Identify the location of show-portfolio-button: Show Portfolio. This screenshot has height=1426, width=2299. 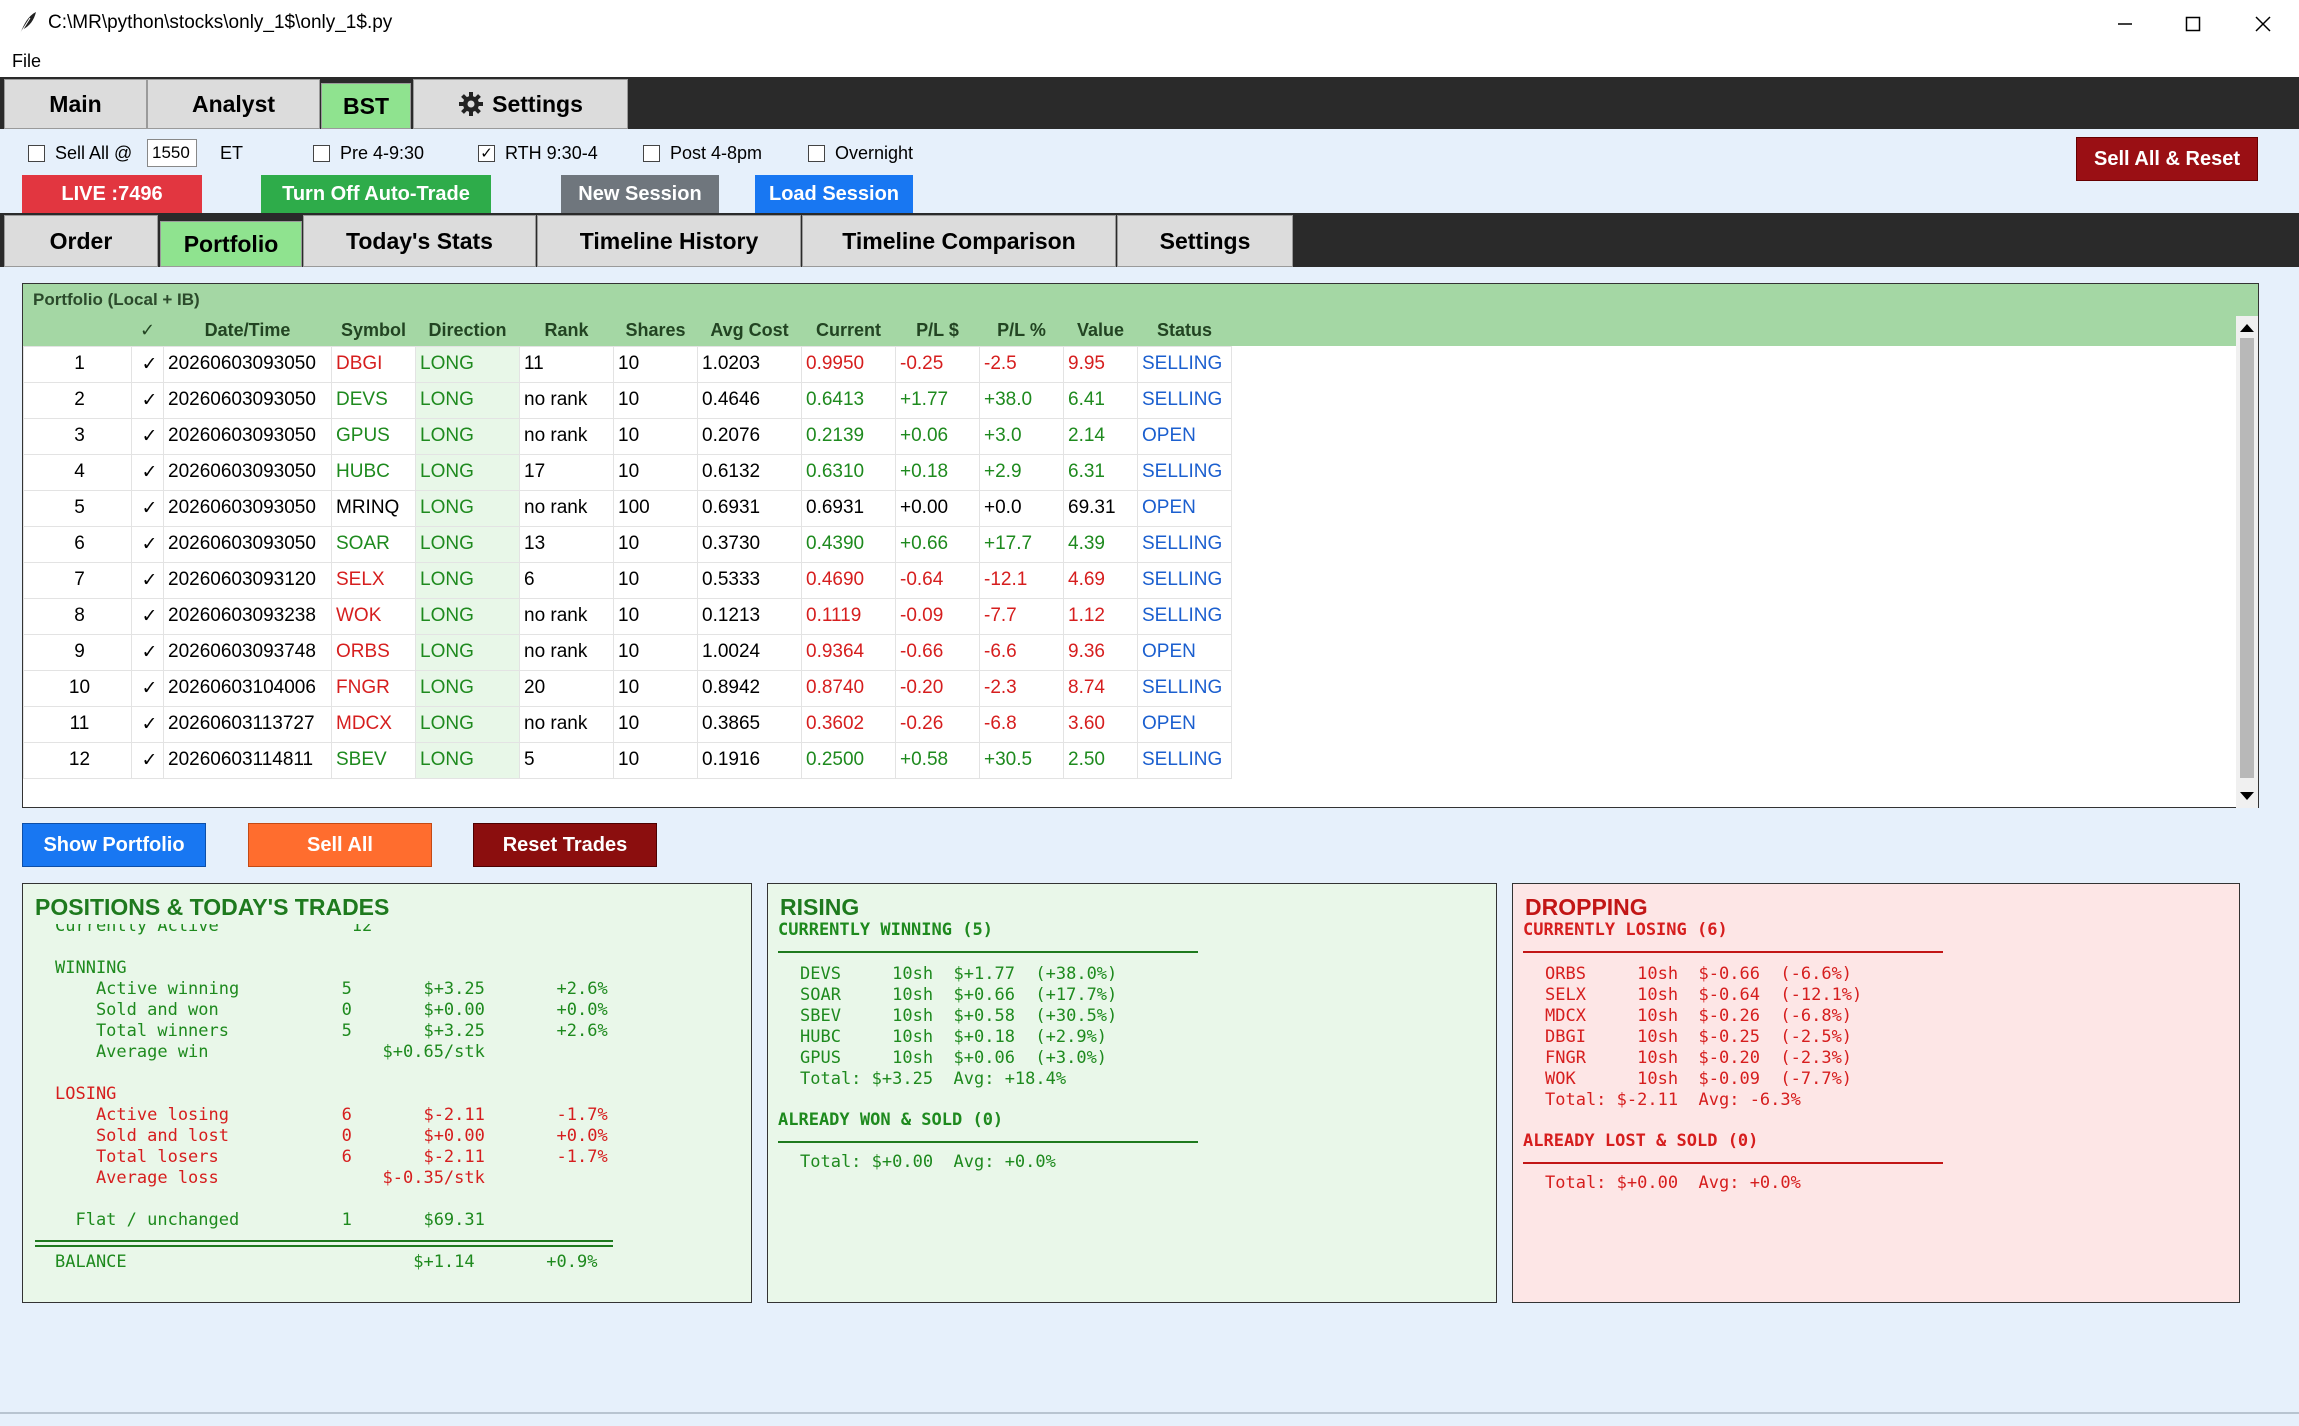
(114, 845).